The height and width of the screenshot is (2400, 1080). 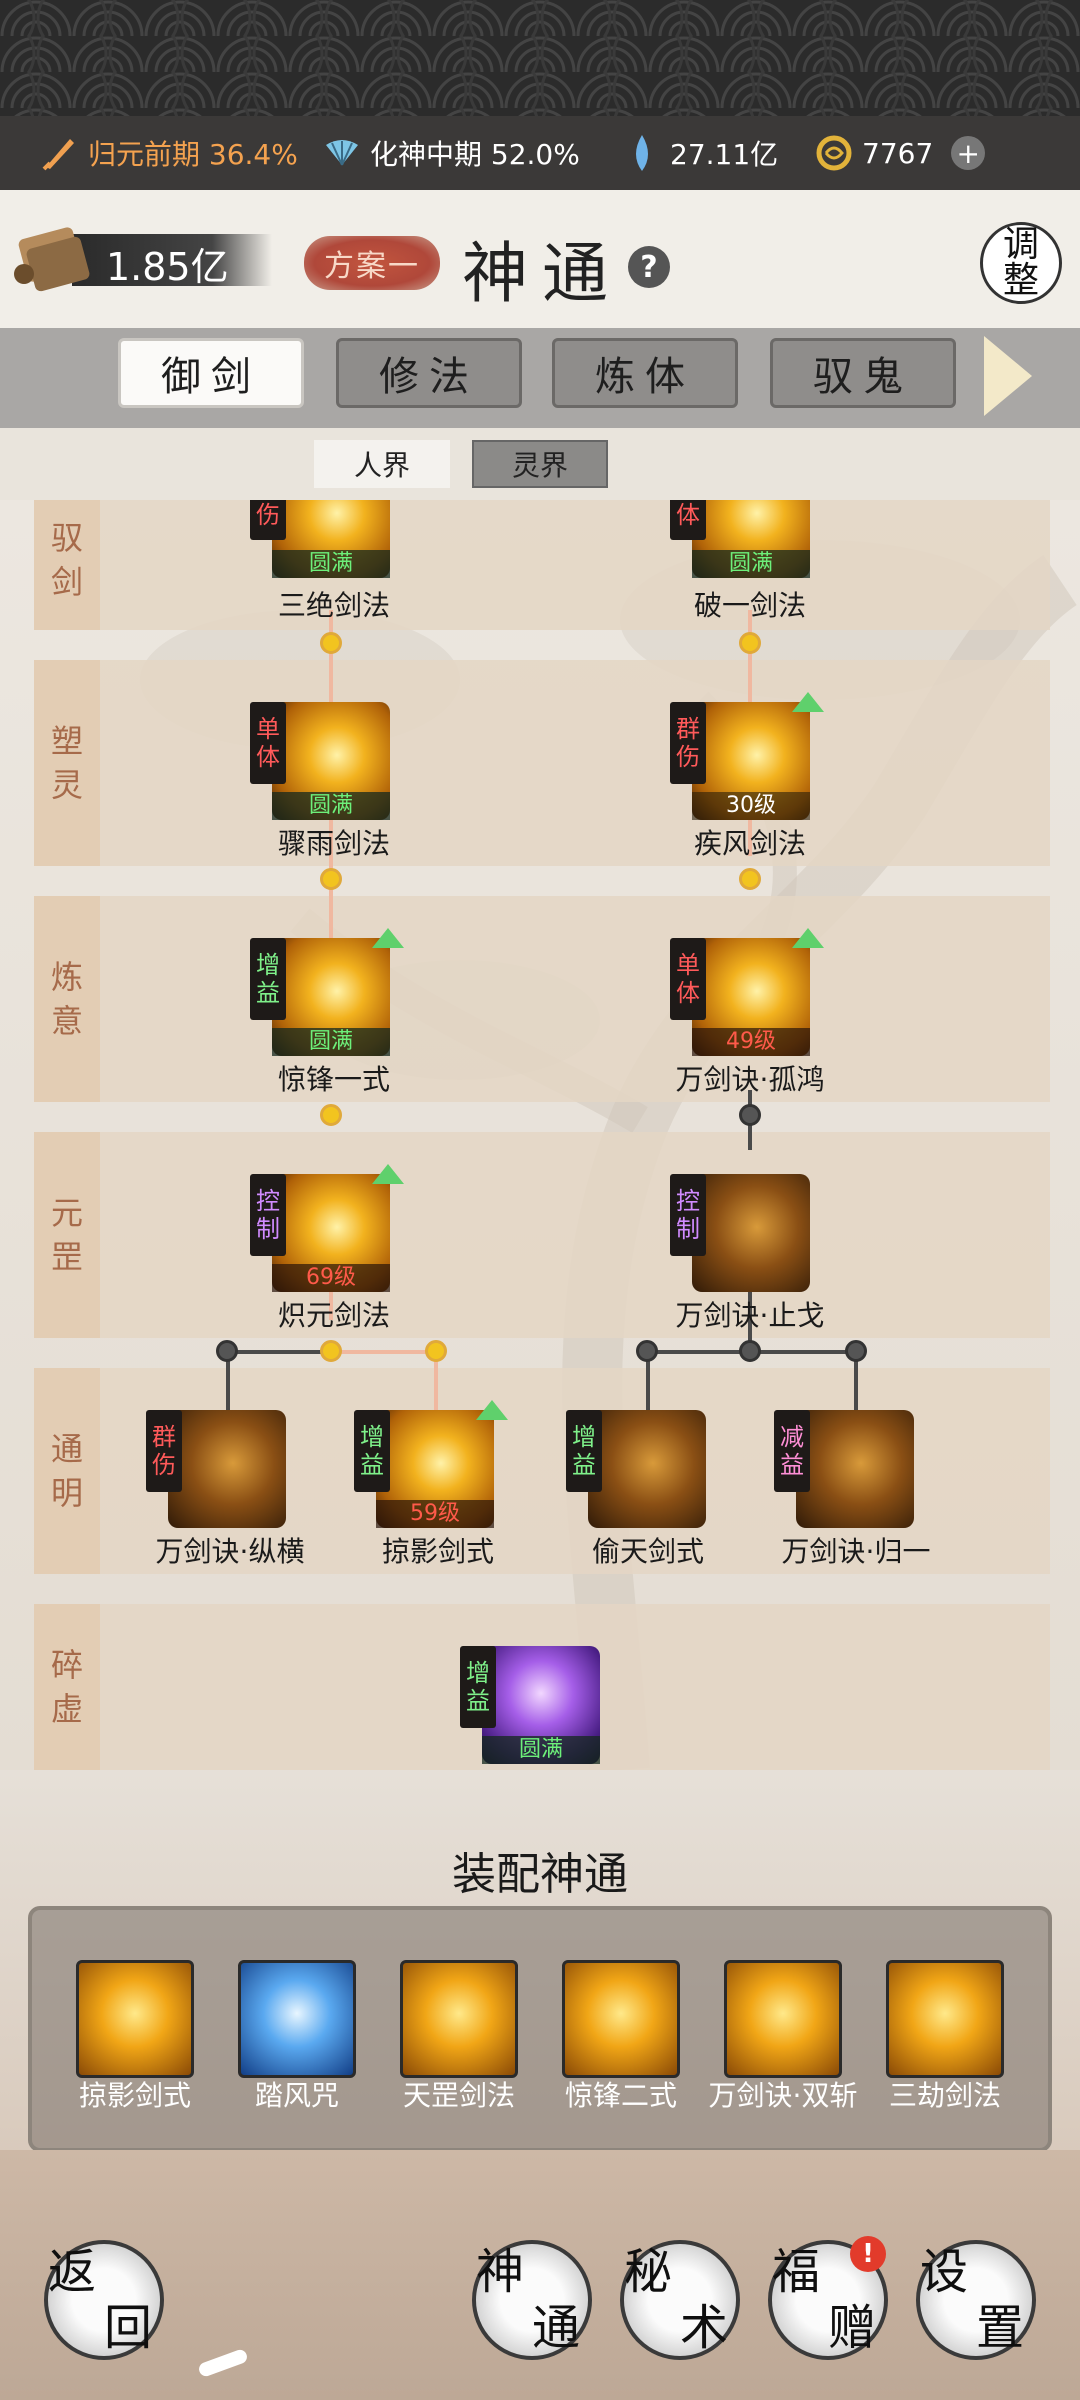 I want to click on crystal-icon, so click(x=642, y=153).